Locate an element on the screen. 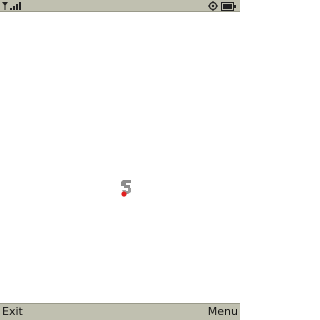 The image size is (320, 320). loading-spinner-icon is located at coordinates (126, 188).